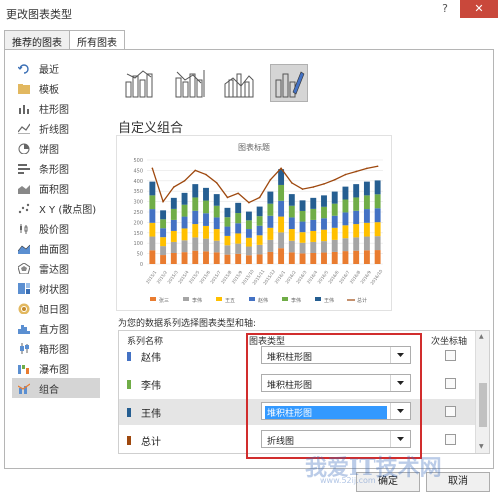  I want to click on sidebar-item-surface-chart: 曲面图, so click(56, 248).